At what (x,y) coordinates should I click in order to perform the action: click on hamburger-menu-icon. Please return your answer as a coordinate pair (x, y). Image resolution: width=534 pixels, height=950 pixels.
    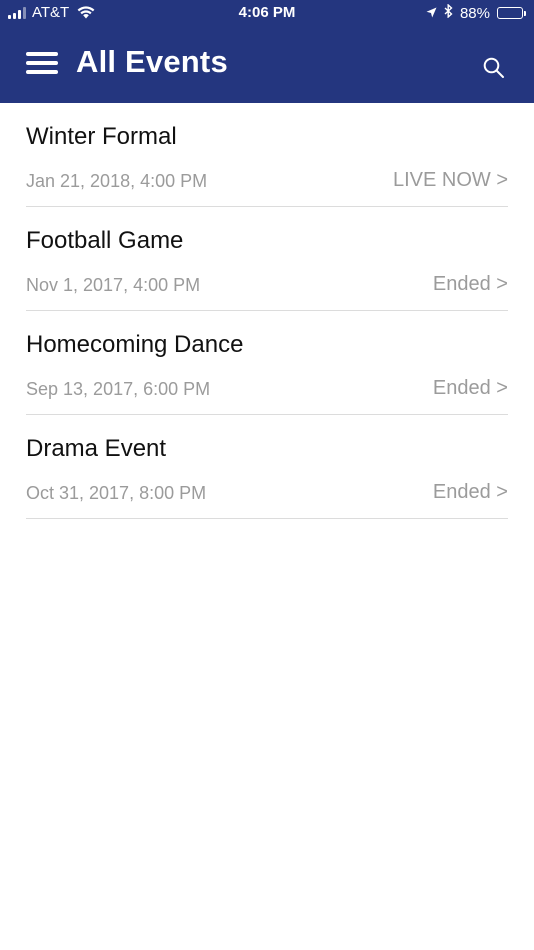
    Looking at the image, I should click on (42, 63).